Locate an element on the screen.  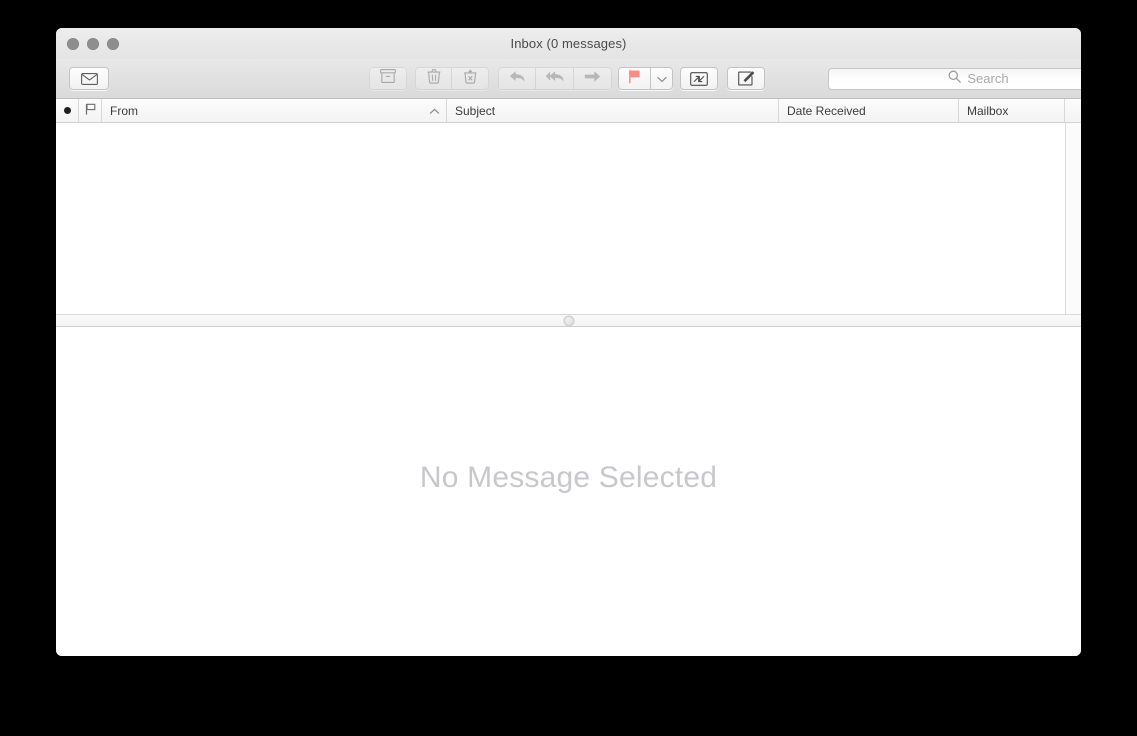
column-header-filler is located at coordinates (1073, 110).